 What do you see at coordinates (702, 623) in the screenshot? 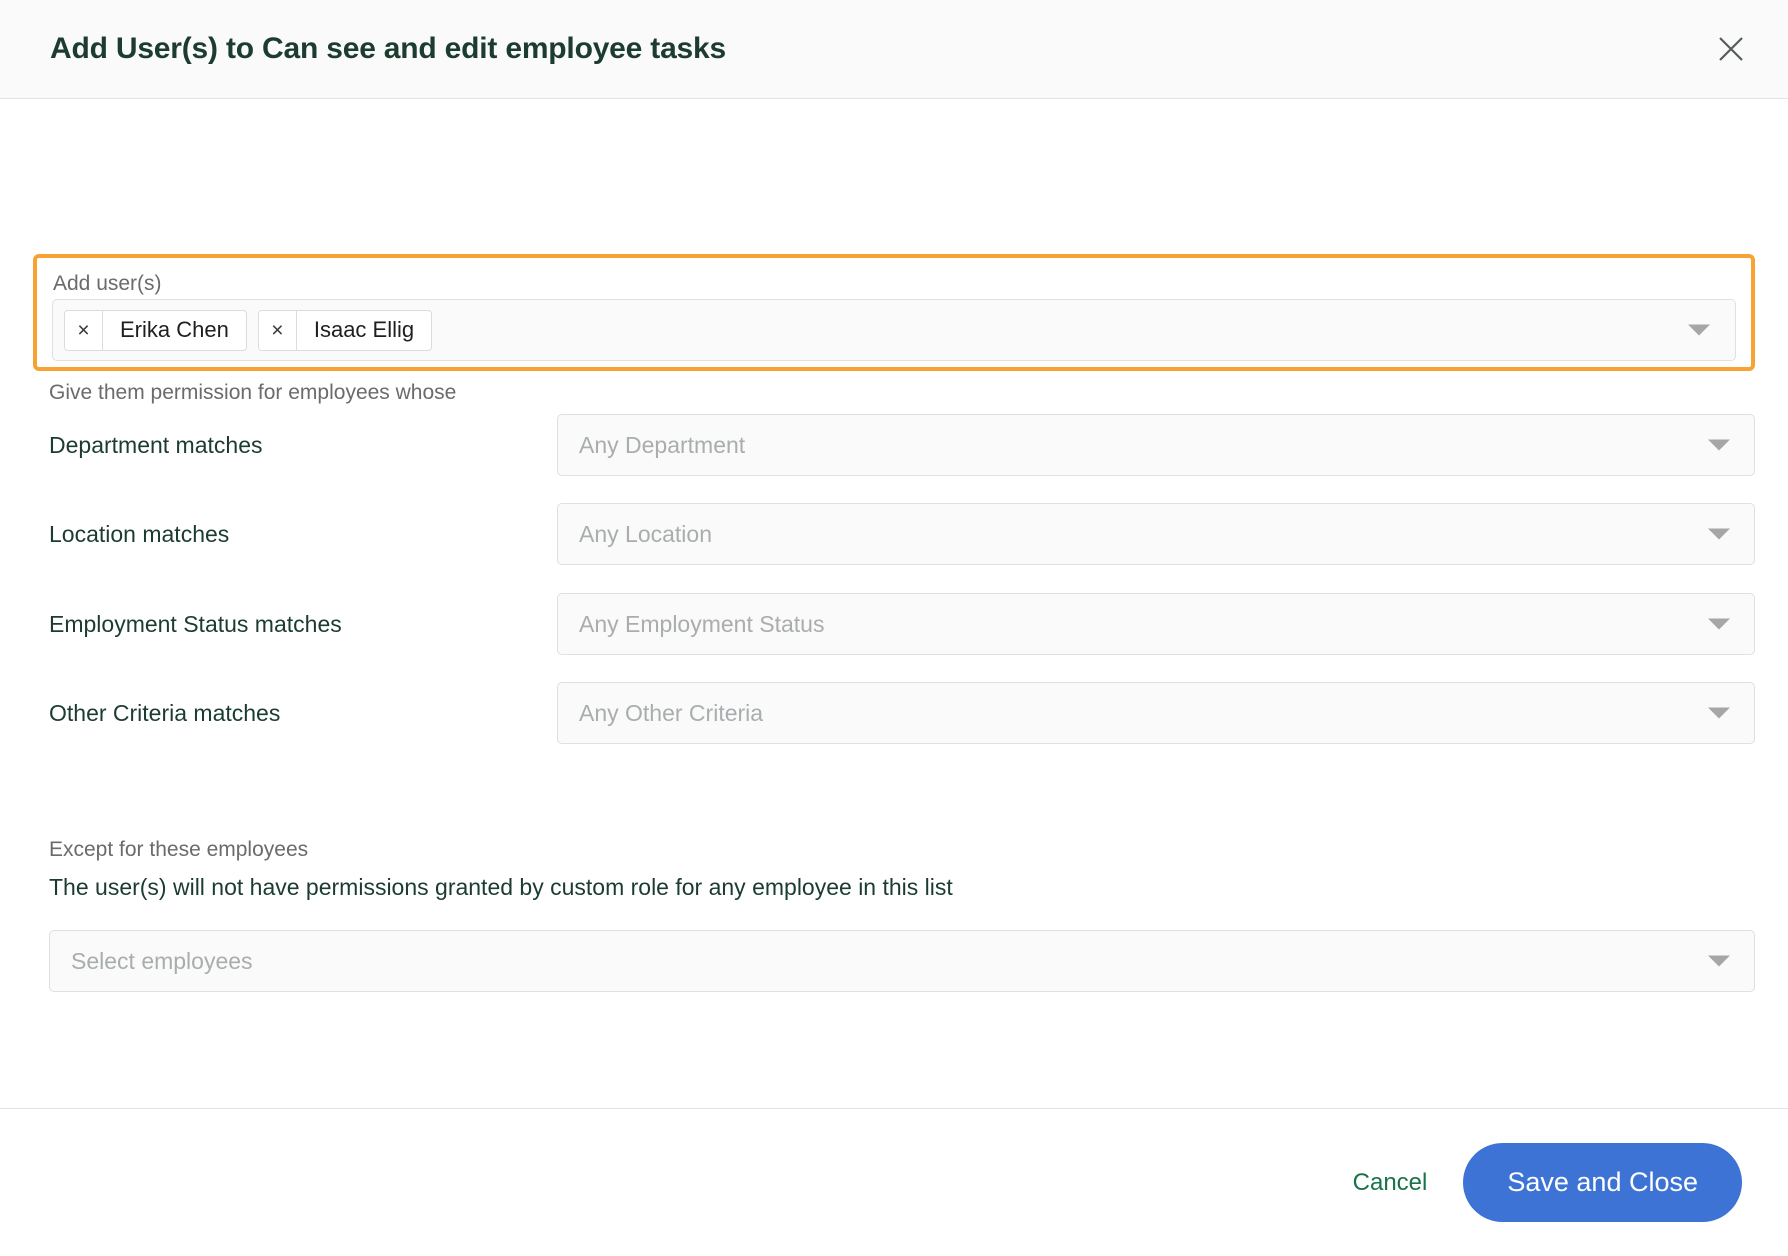
I see `employment-status-select-placeholder: Any Employment Status` at bounding box center [702, 623].